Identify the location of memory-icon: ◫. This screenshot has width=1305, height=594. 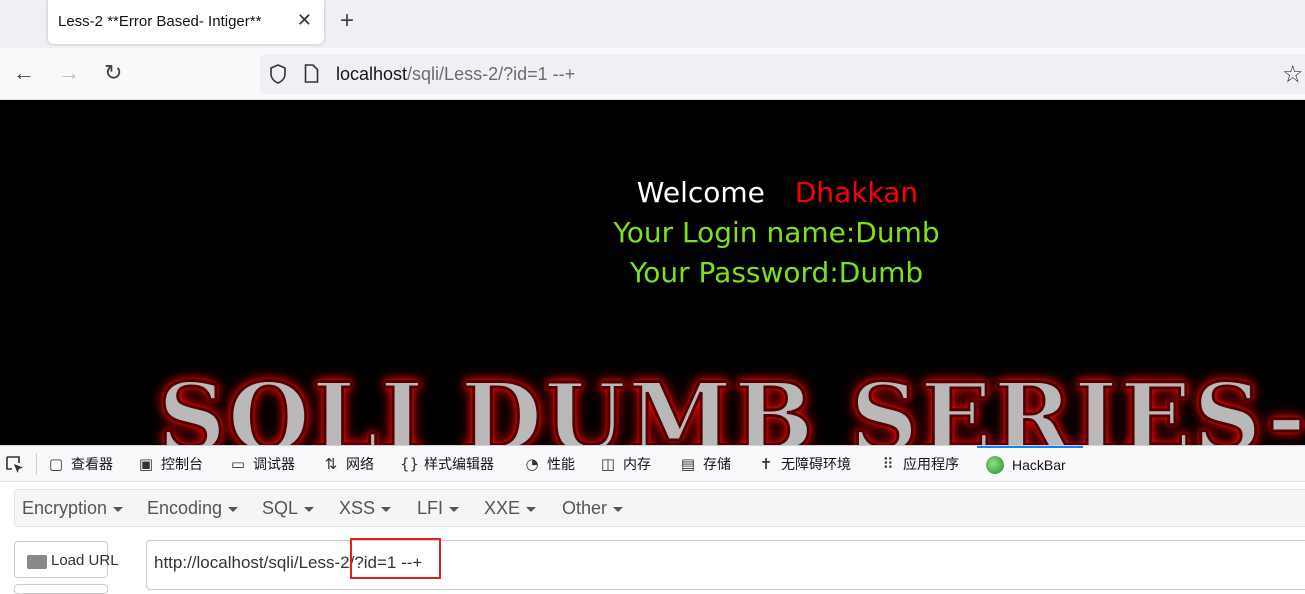
(608, 464).